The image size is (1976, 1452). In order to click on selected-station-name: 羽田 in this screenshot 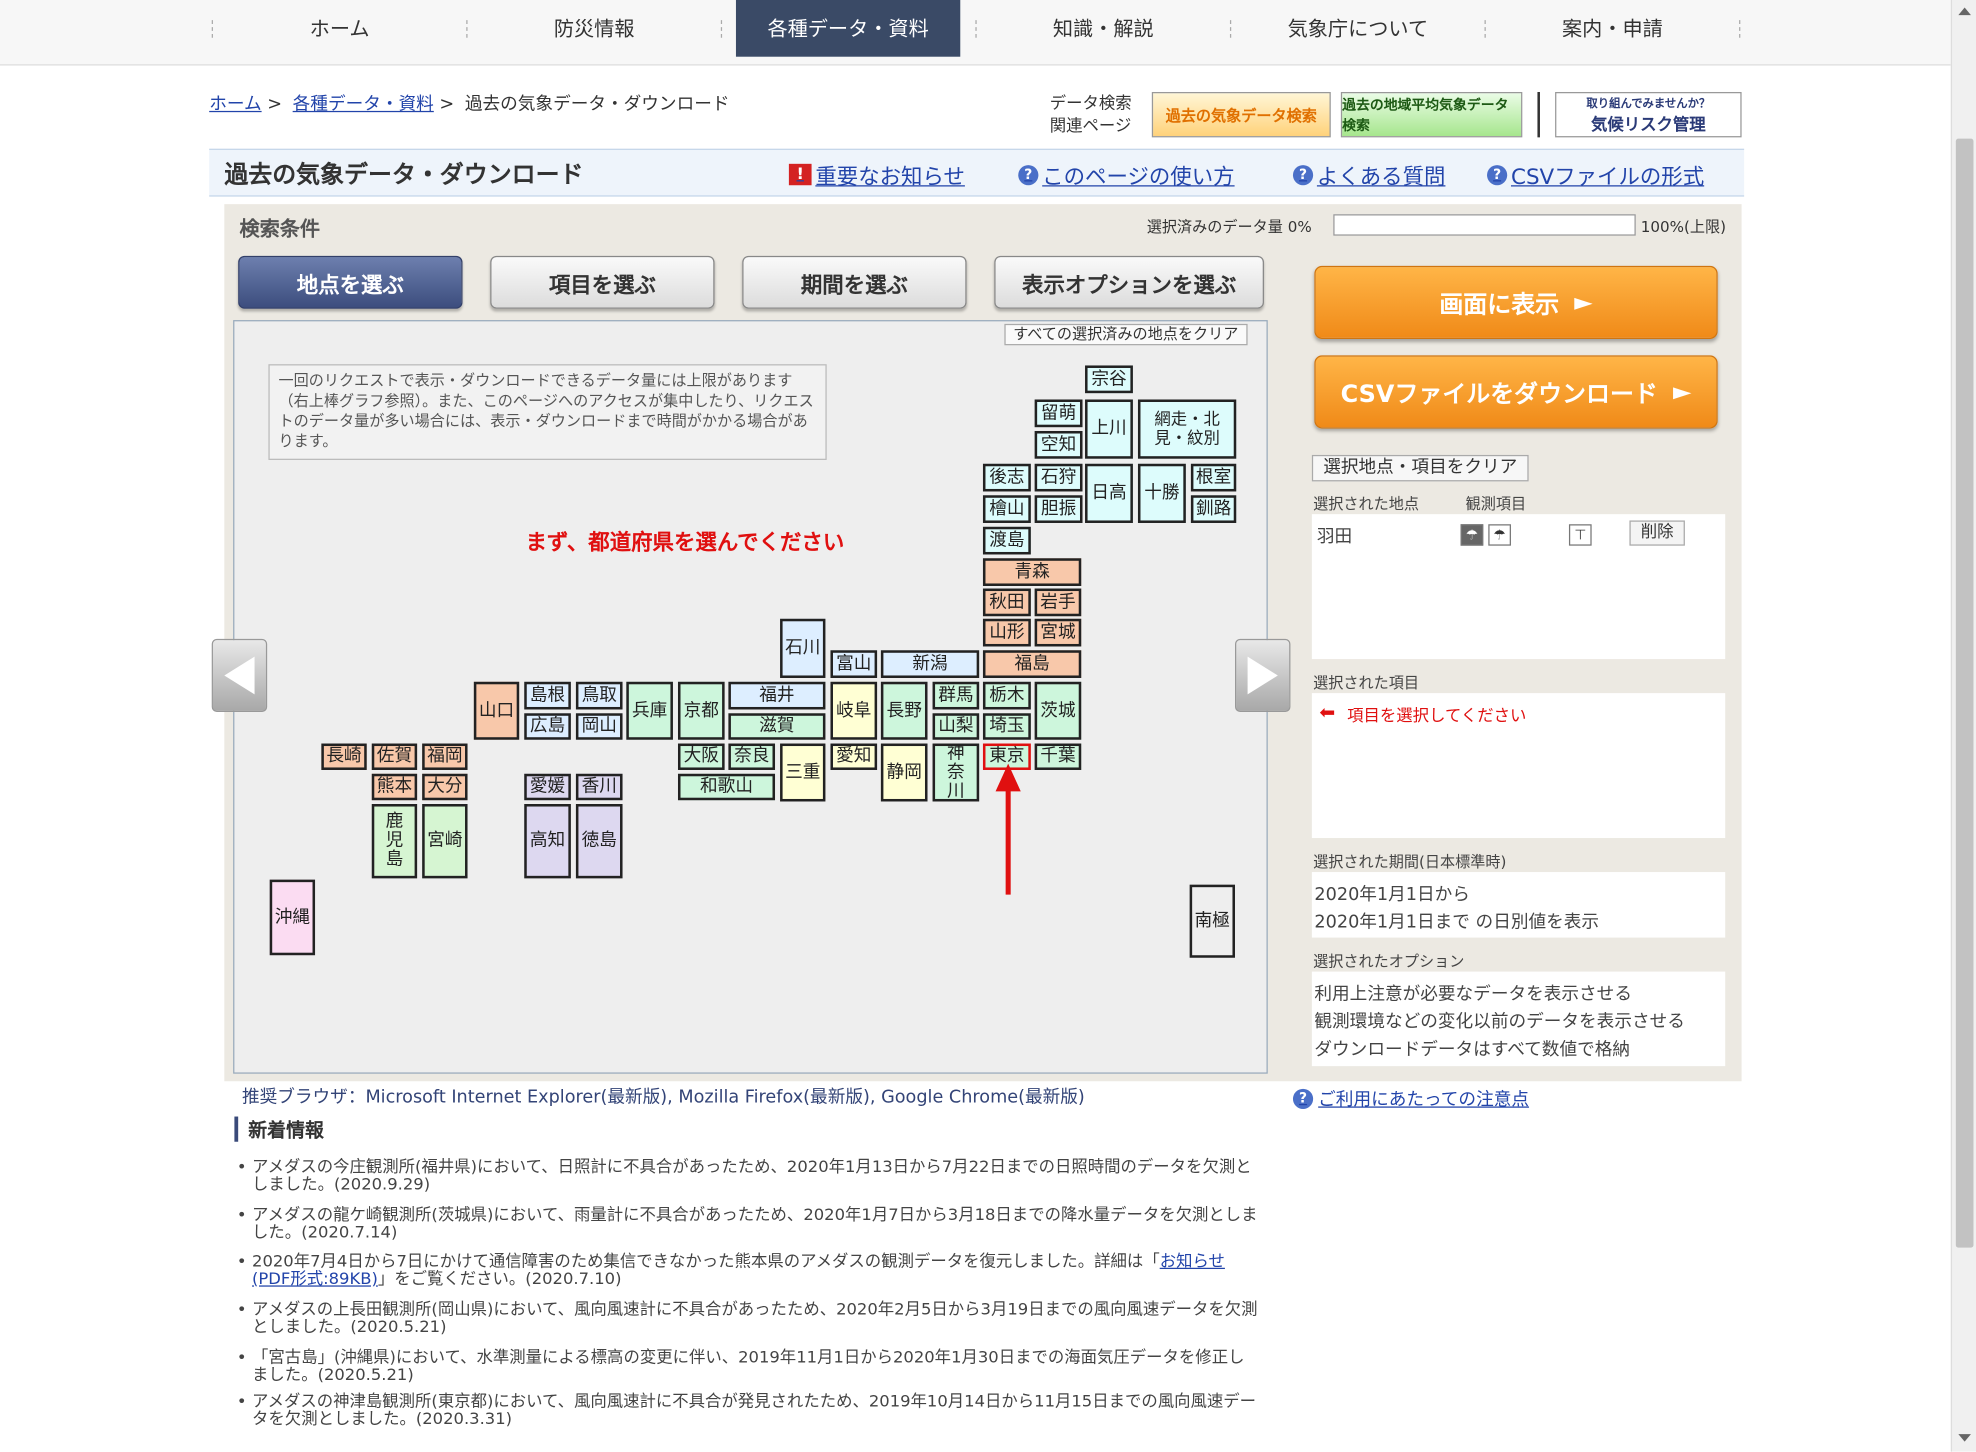, I will do `click(1334, 536)`.